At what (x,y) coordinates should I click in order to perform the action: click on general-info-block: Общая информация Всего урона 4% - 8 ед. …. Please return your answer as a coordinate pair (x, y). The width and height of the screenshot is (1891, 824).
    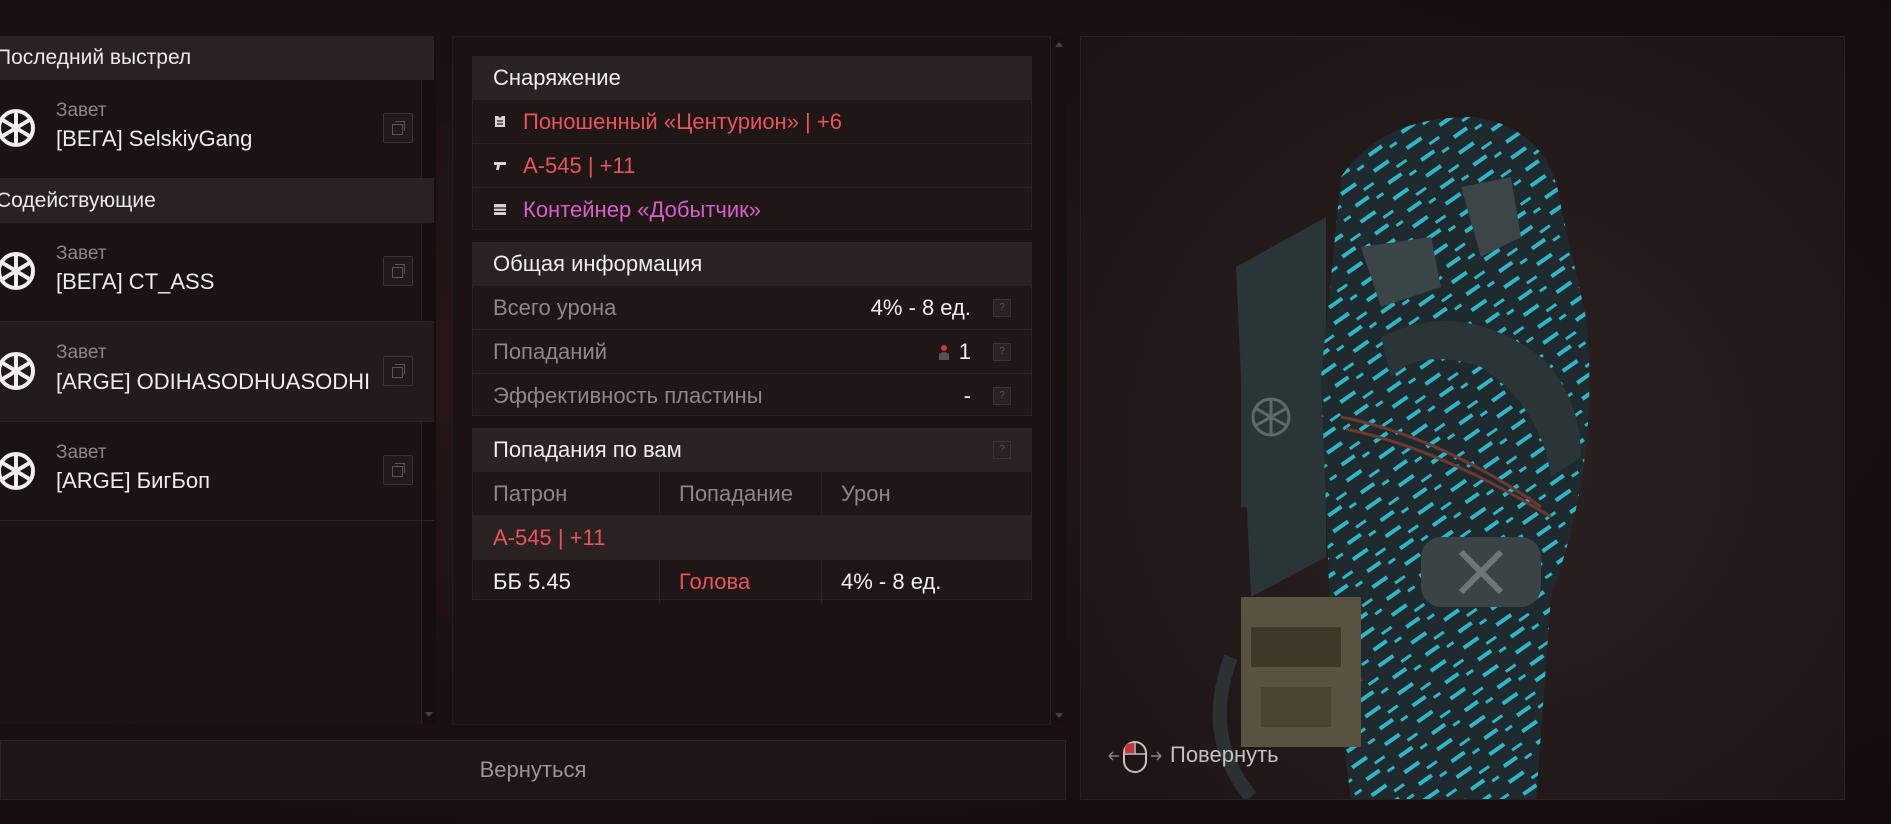
    Looking at the image, I should click on (752, 329).